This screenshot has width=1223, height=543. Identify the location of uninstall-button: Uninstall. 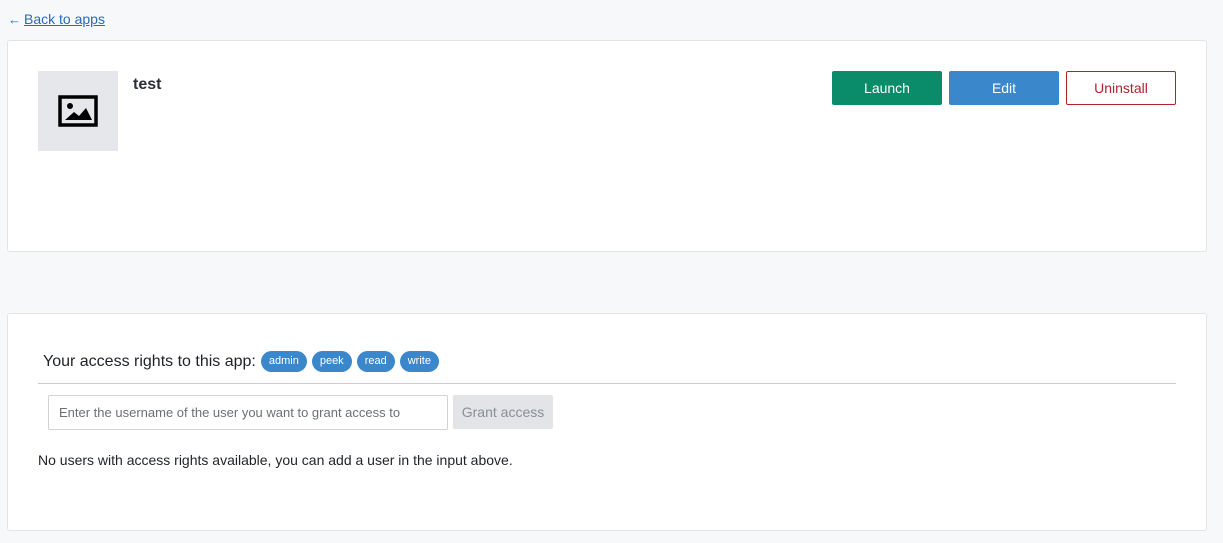
(1121, 88).